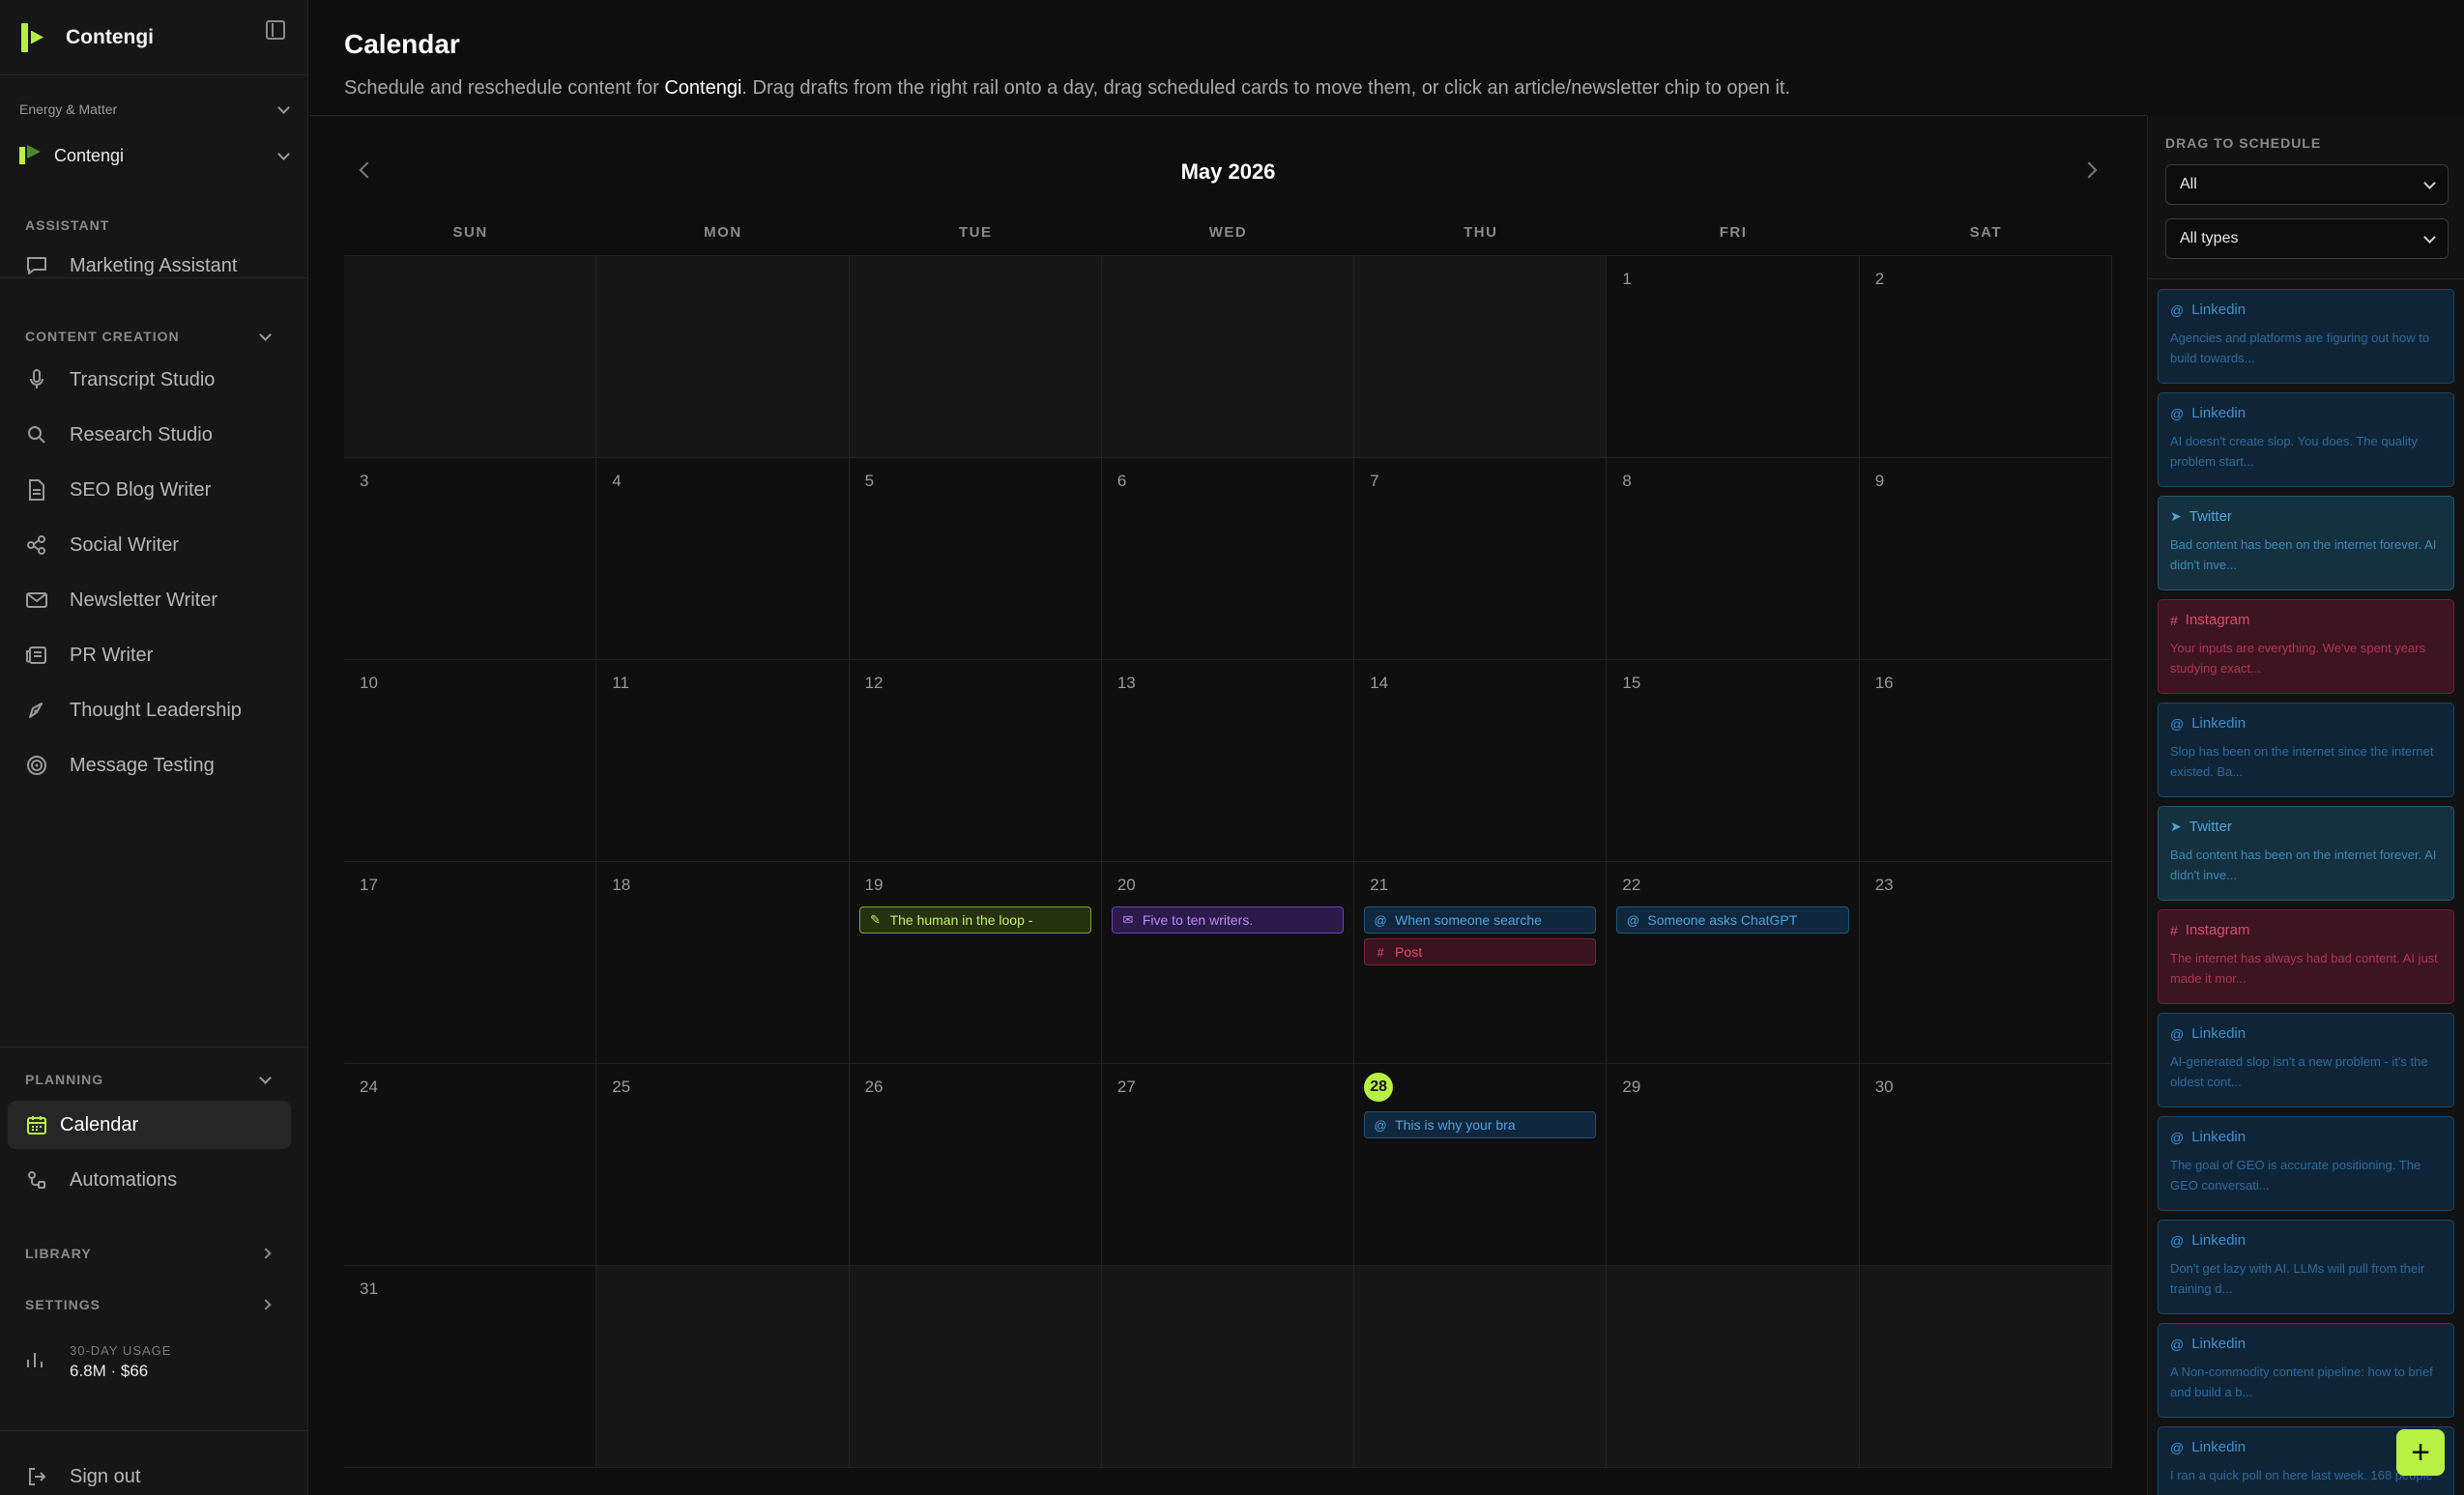  Describe the element at coordinates (154, 1254) in the screenshot. I see `section-library-label: LIBRARY` at that location.